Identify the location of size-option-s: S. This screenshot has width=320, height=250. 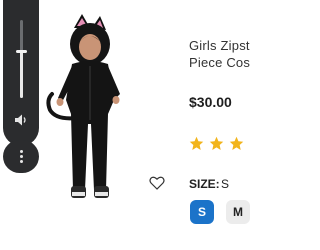
(202, 212).